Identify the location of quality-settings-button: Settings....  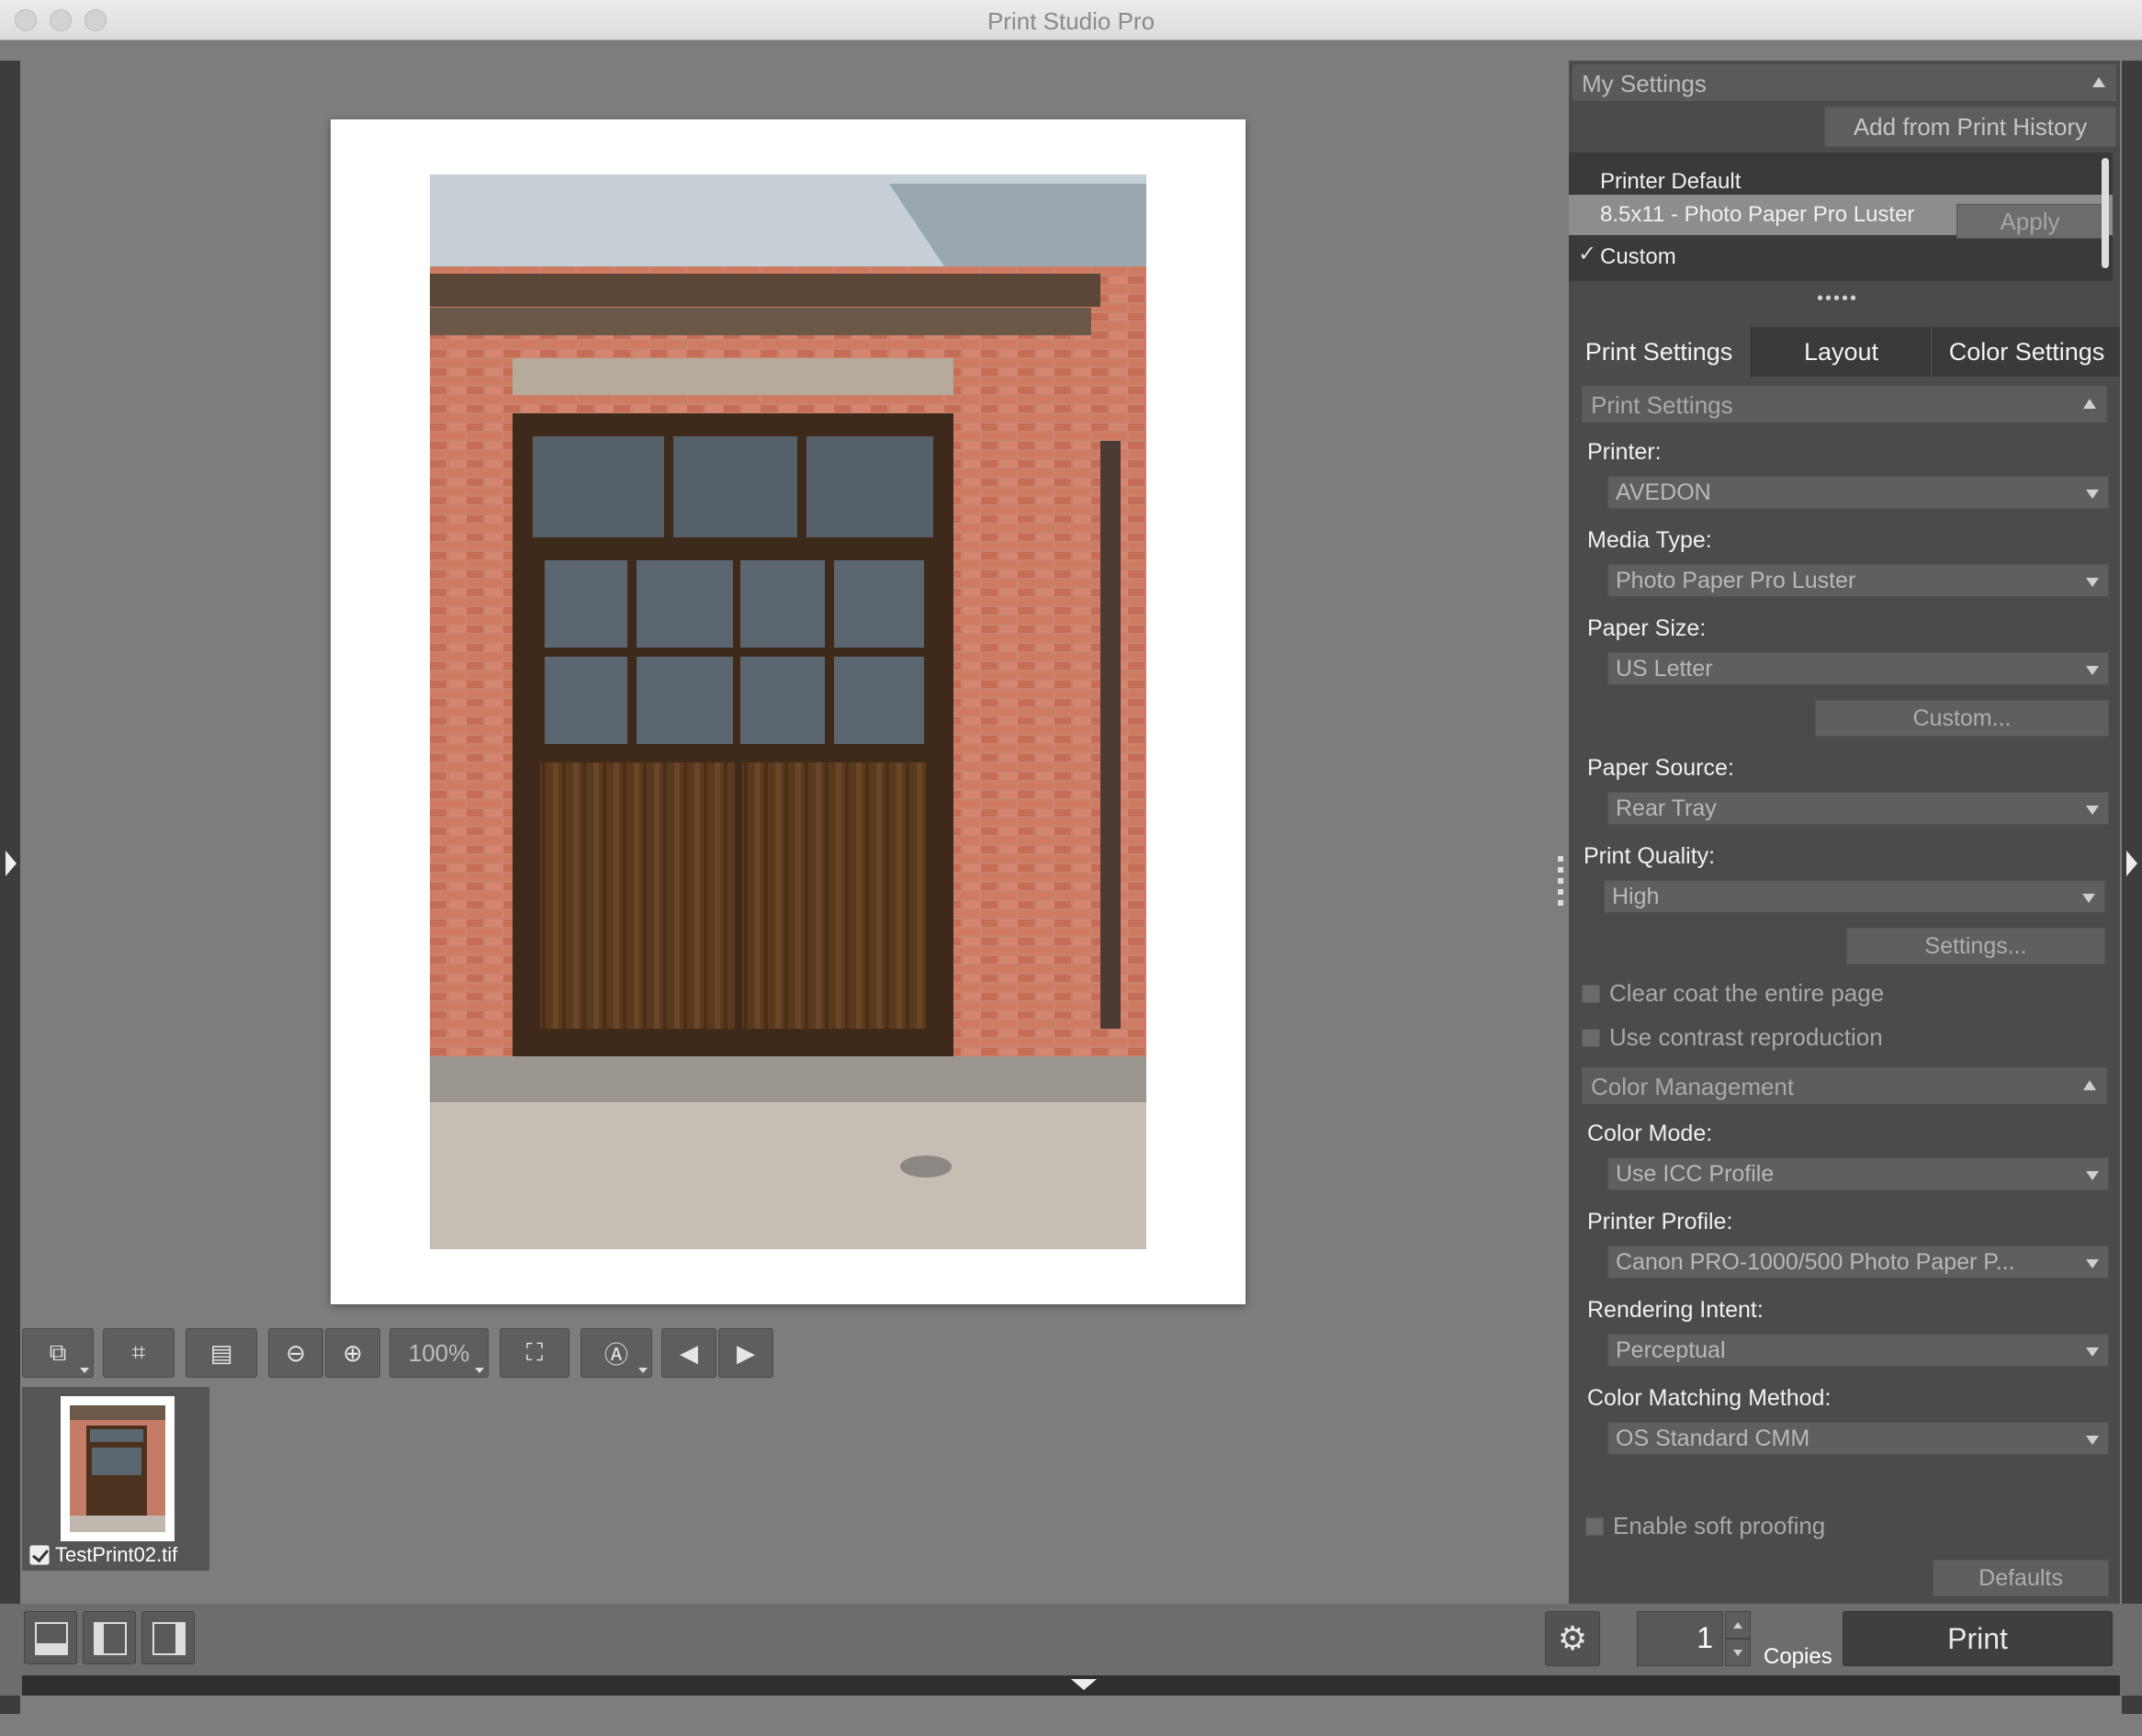
(1975, 946).